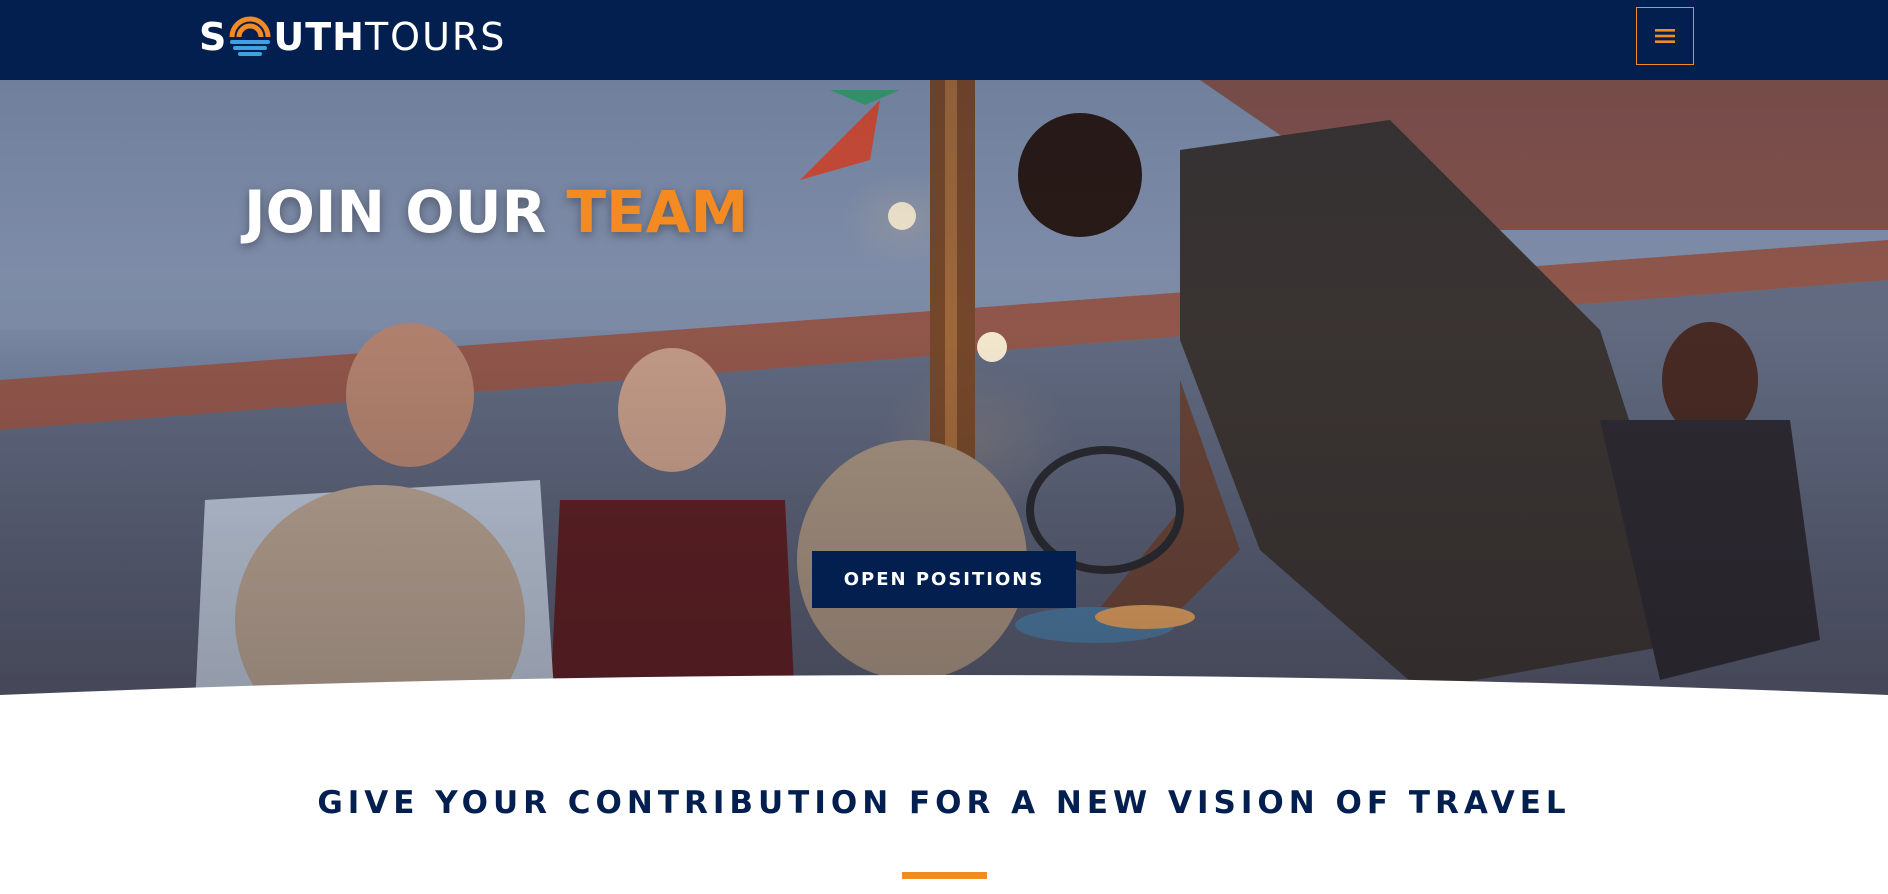 The image size is (1888, 894). I want to click on hero-title-accent: TEAM, so click(657, 212).